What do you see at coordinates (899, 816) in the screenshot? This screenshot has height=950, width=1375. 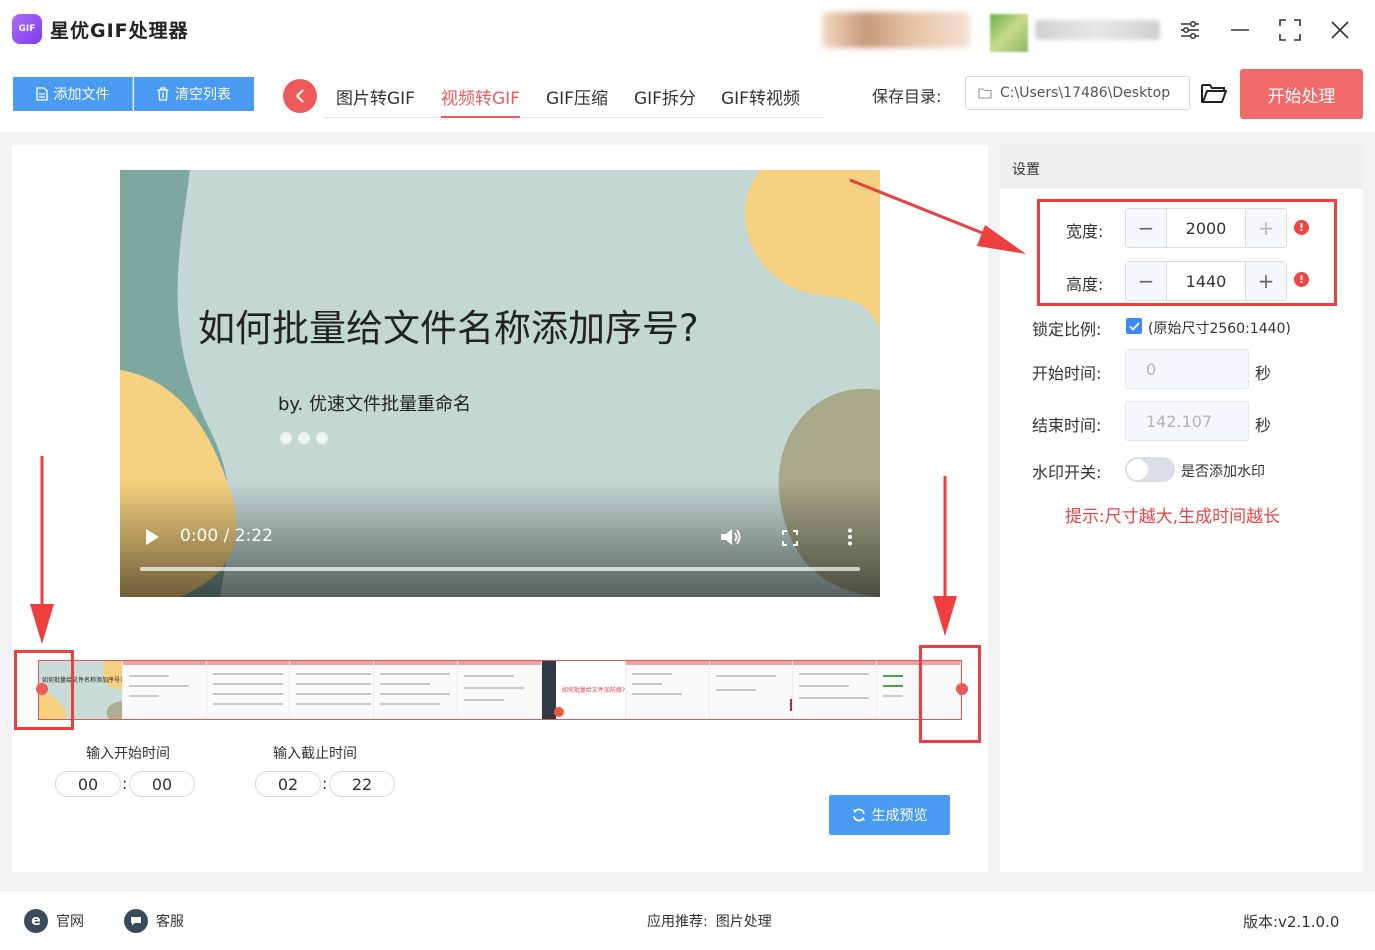 I see `generate-preview-label: 生成预览` at bounding box center [899, 816].